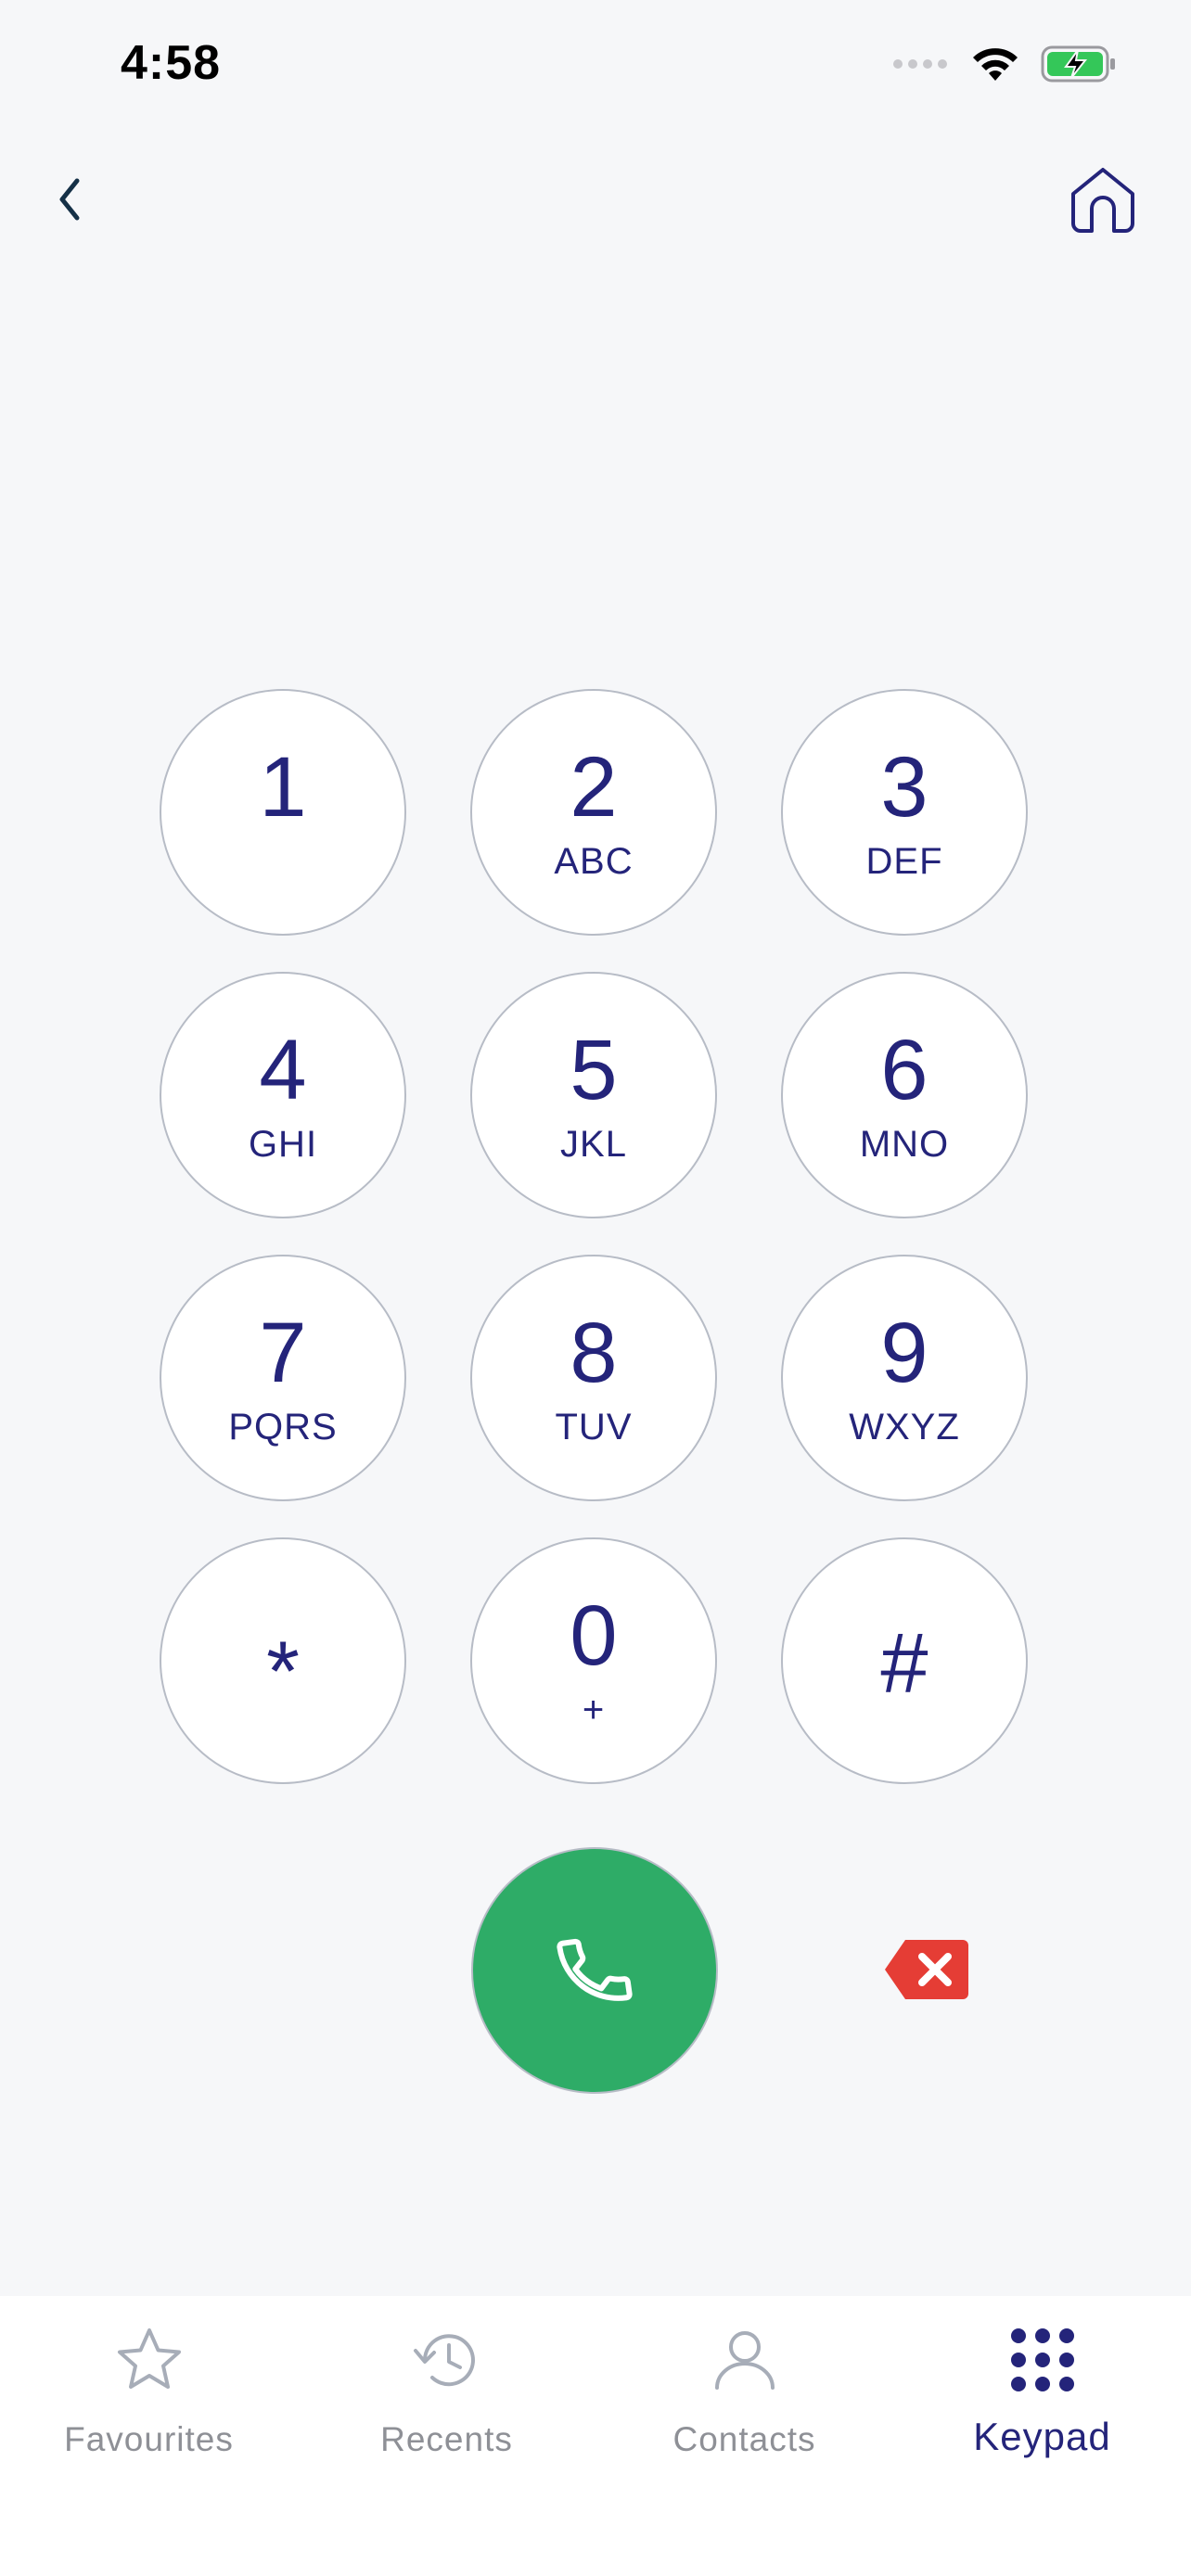 This screenshot has width=1191, height=2576. What do you see at coordinates (149, 2439) in the screenshot?
I see `tab-label: Favourites` at bounding box center [149, 2439].